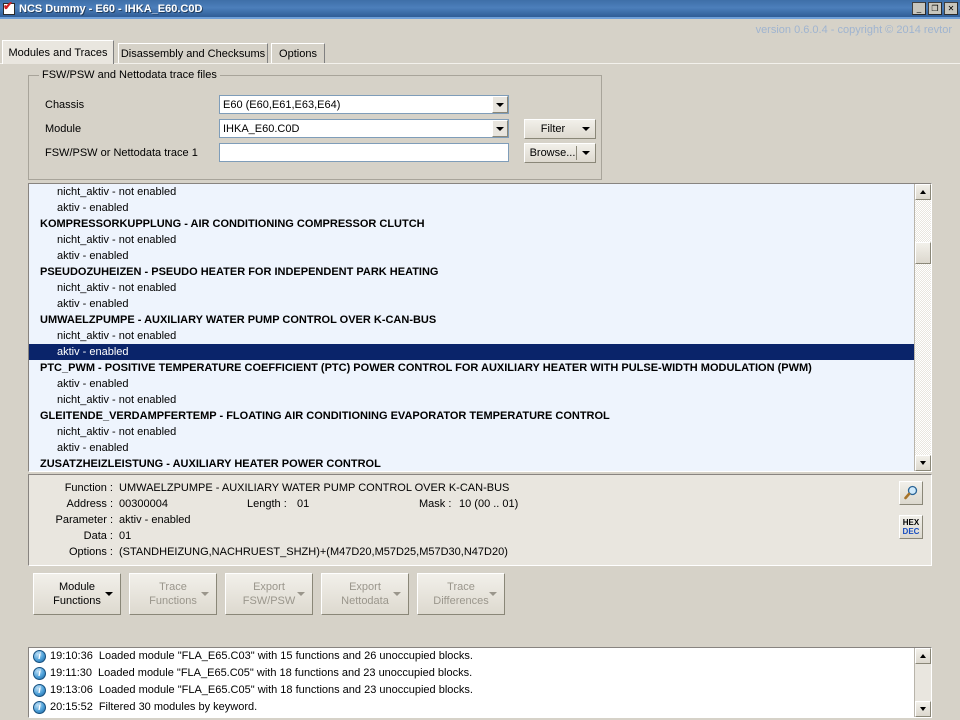  I want to click on module-combobox: IHKA_E60.C0D, so click(364, 128).